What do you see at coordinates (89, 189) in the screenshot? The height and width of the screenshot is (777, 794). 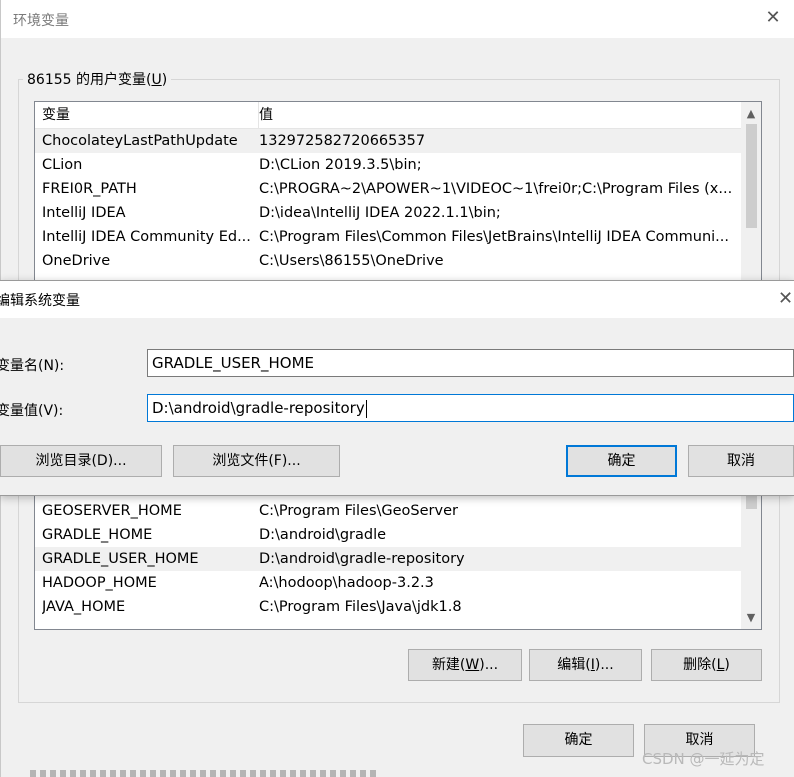 I see `variable-name: FREI0R_PATH` at bounding box center [89, 189].